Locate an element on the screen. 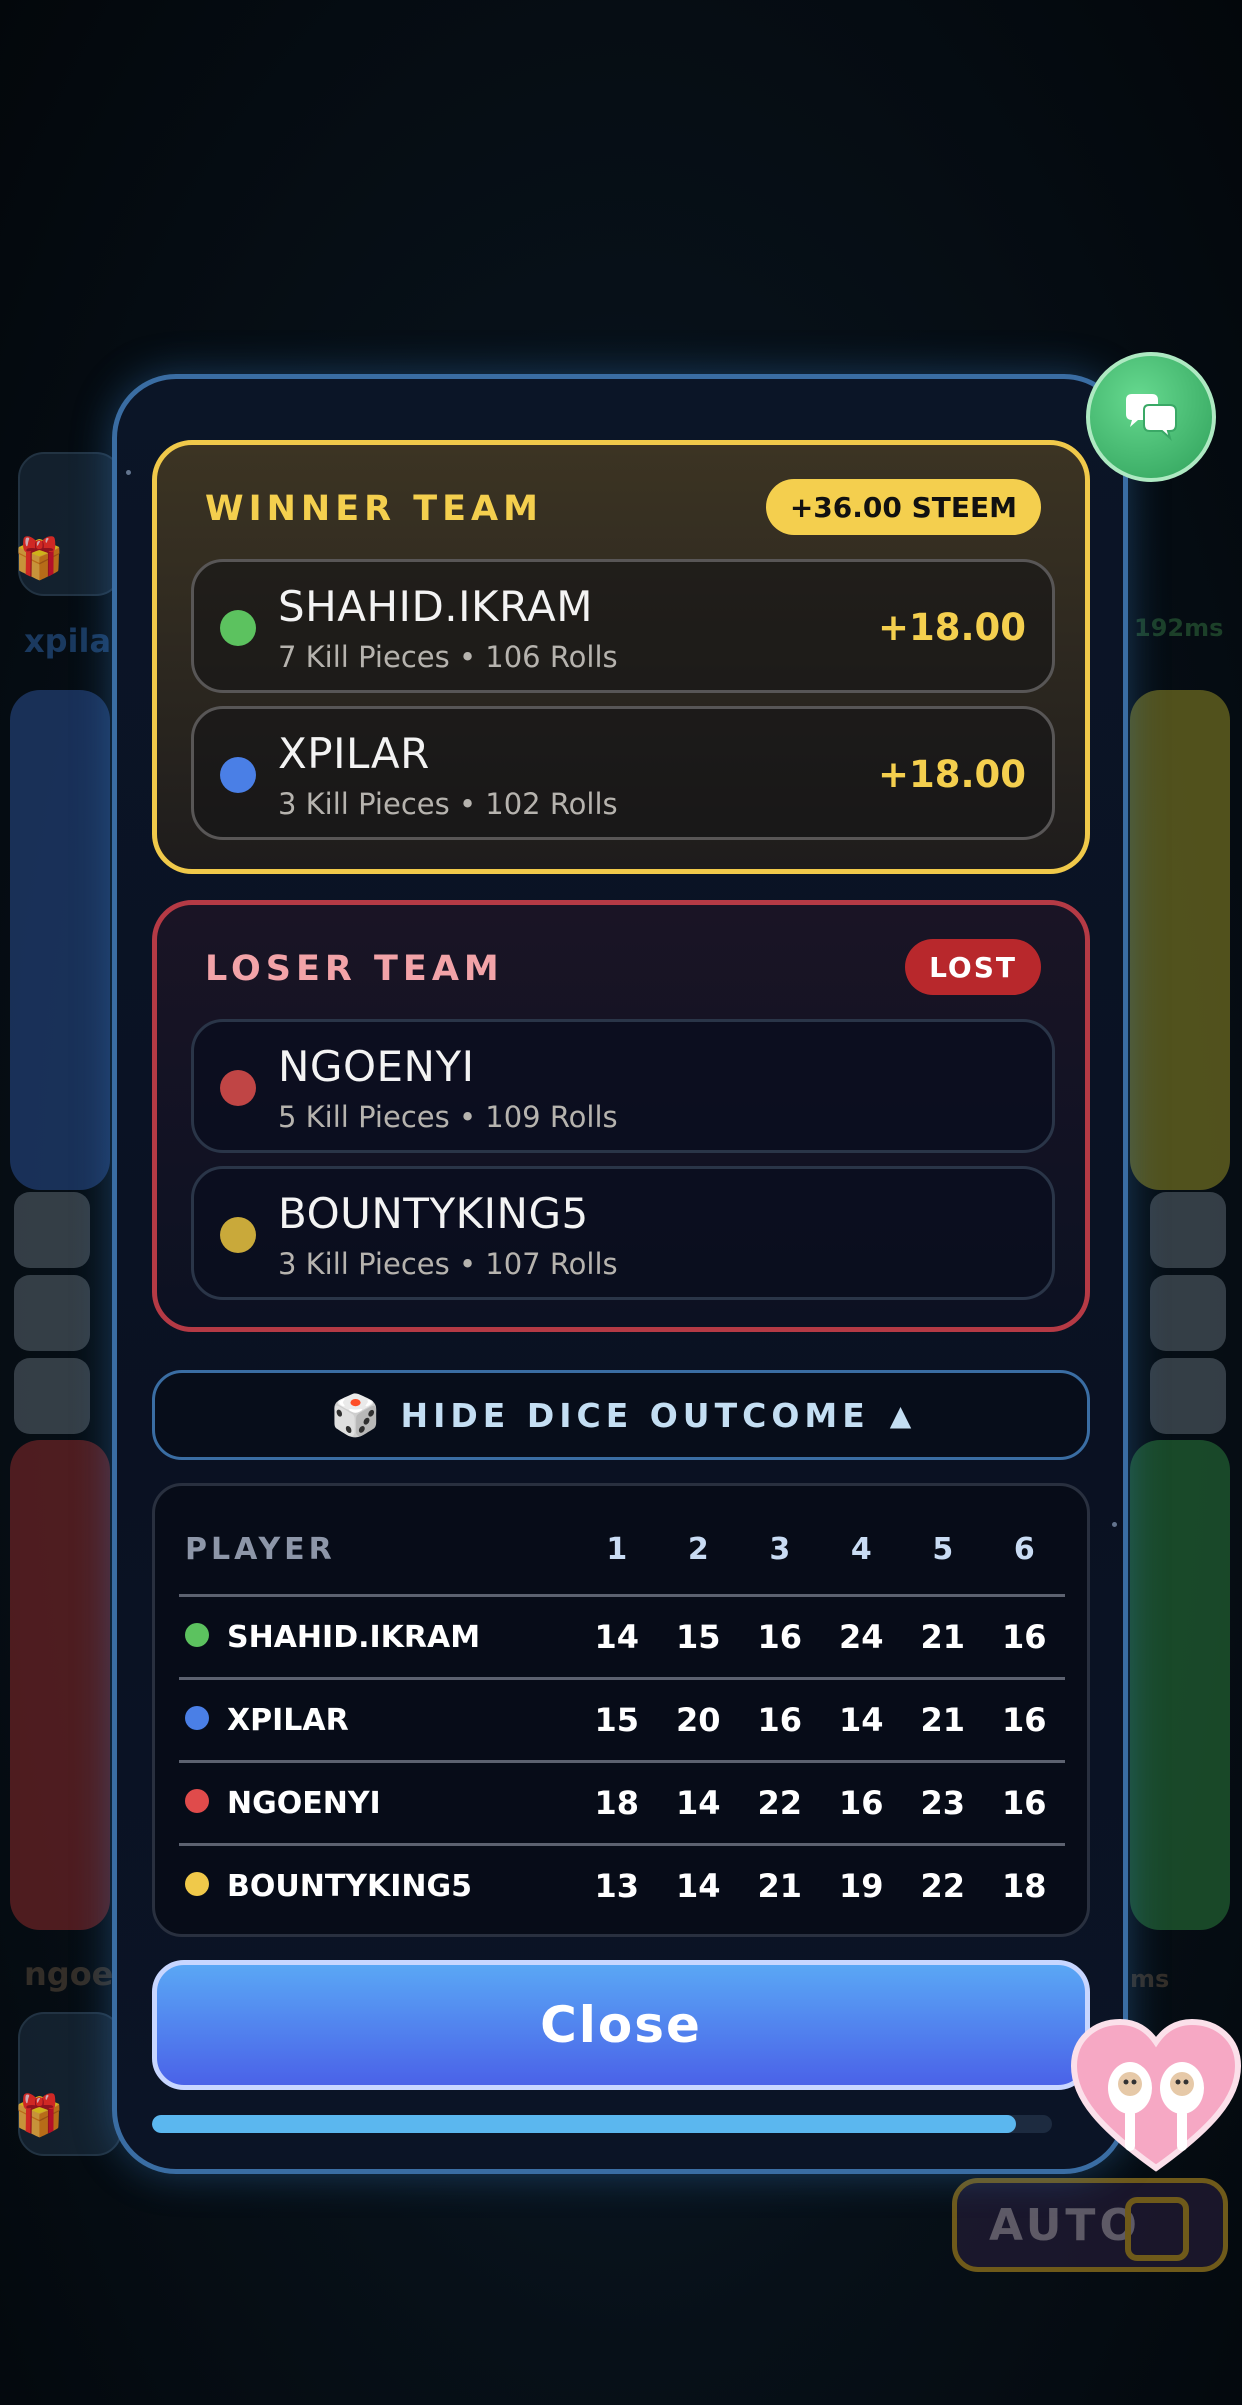  player-stats: 3 Kill Pieces • 102 Rolls is located at coordinates (448, 804).